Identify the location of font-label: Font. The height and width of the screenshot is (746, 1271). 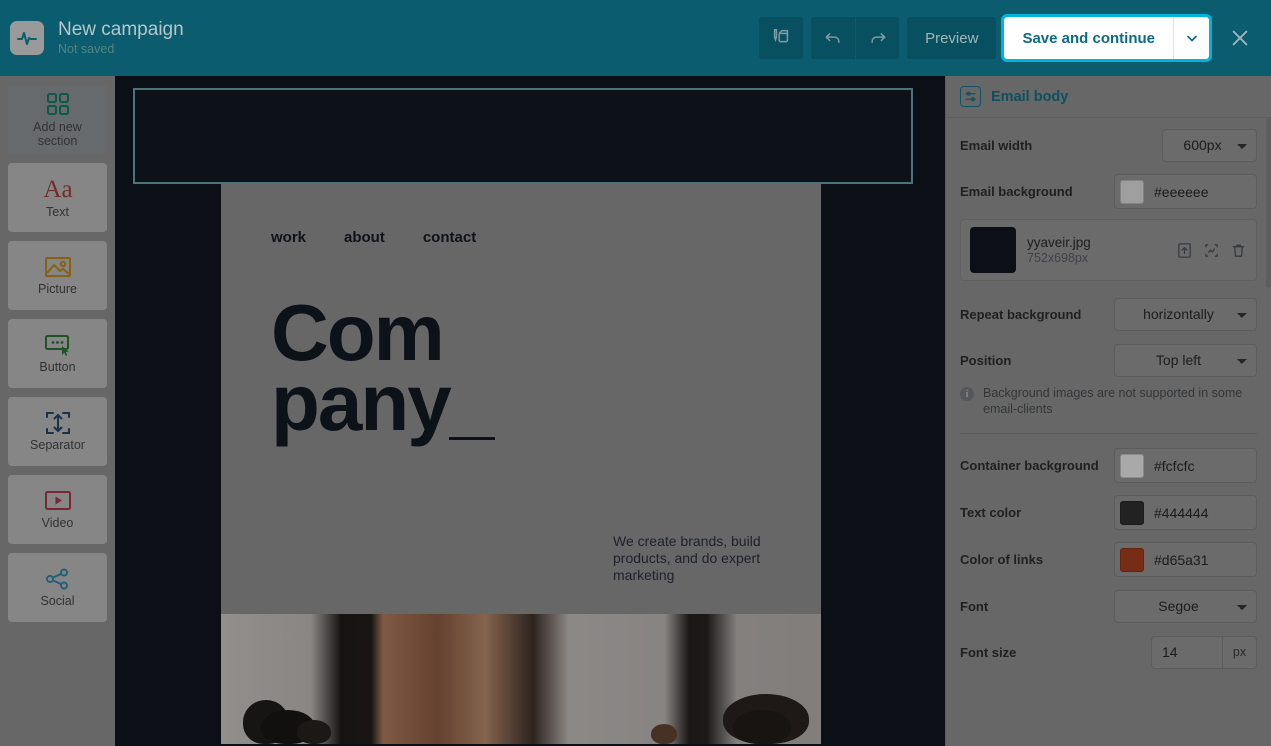
(974, 606).